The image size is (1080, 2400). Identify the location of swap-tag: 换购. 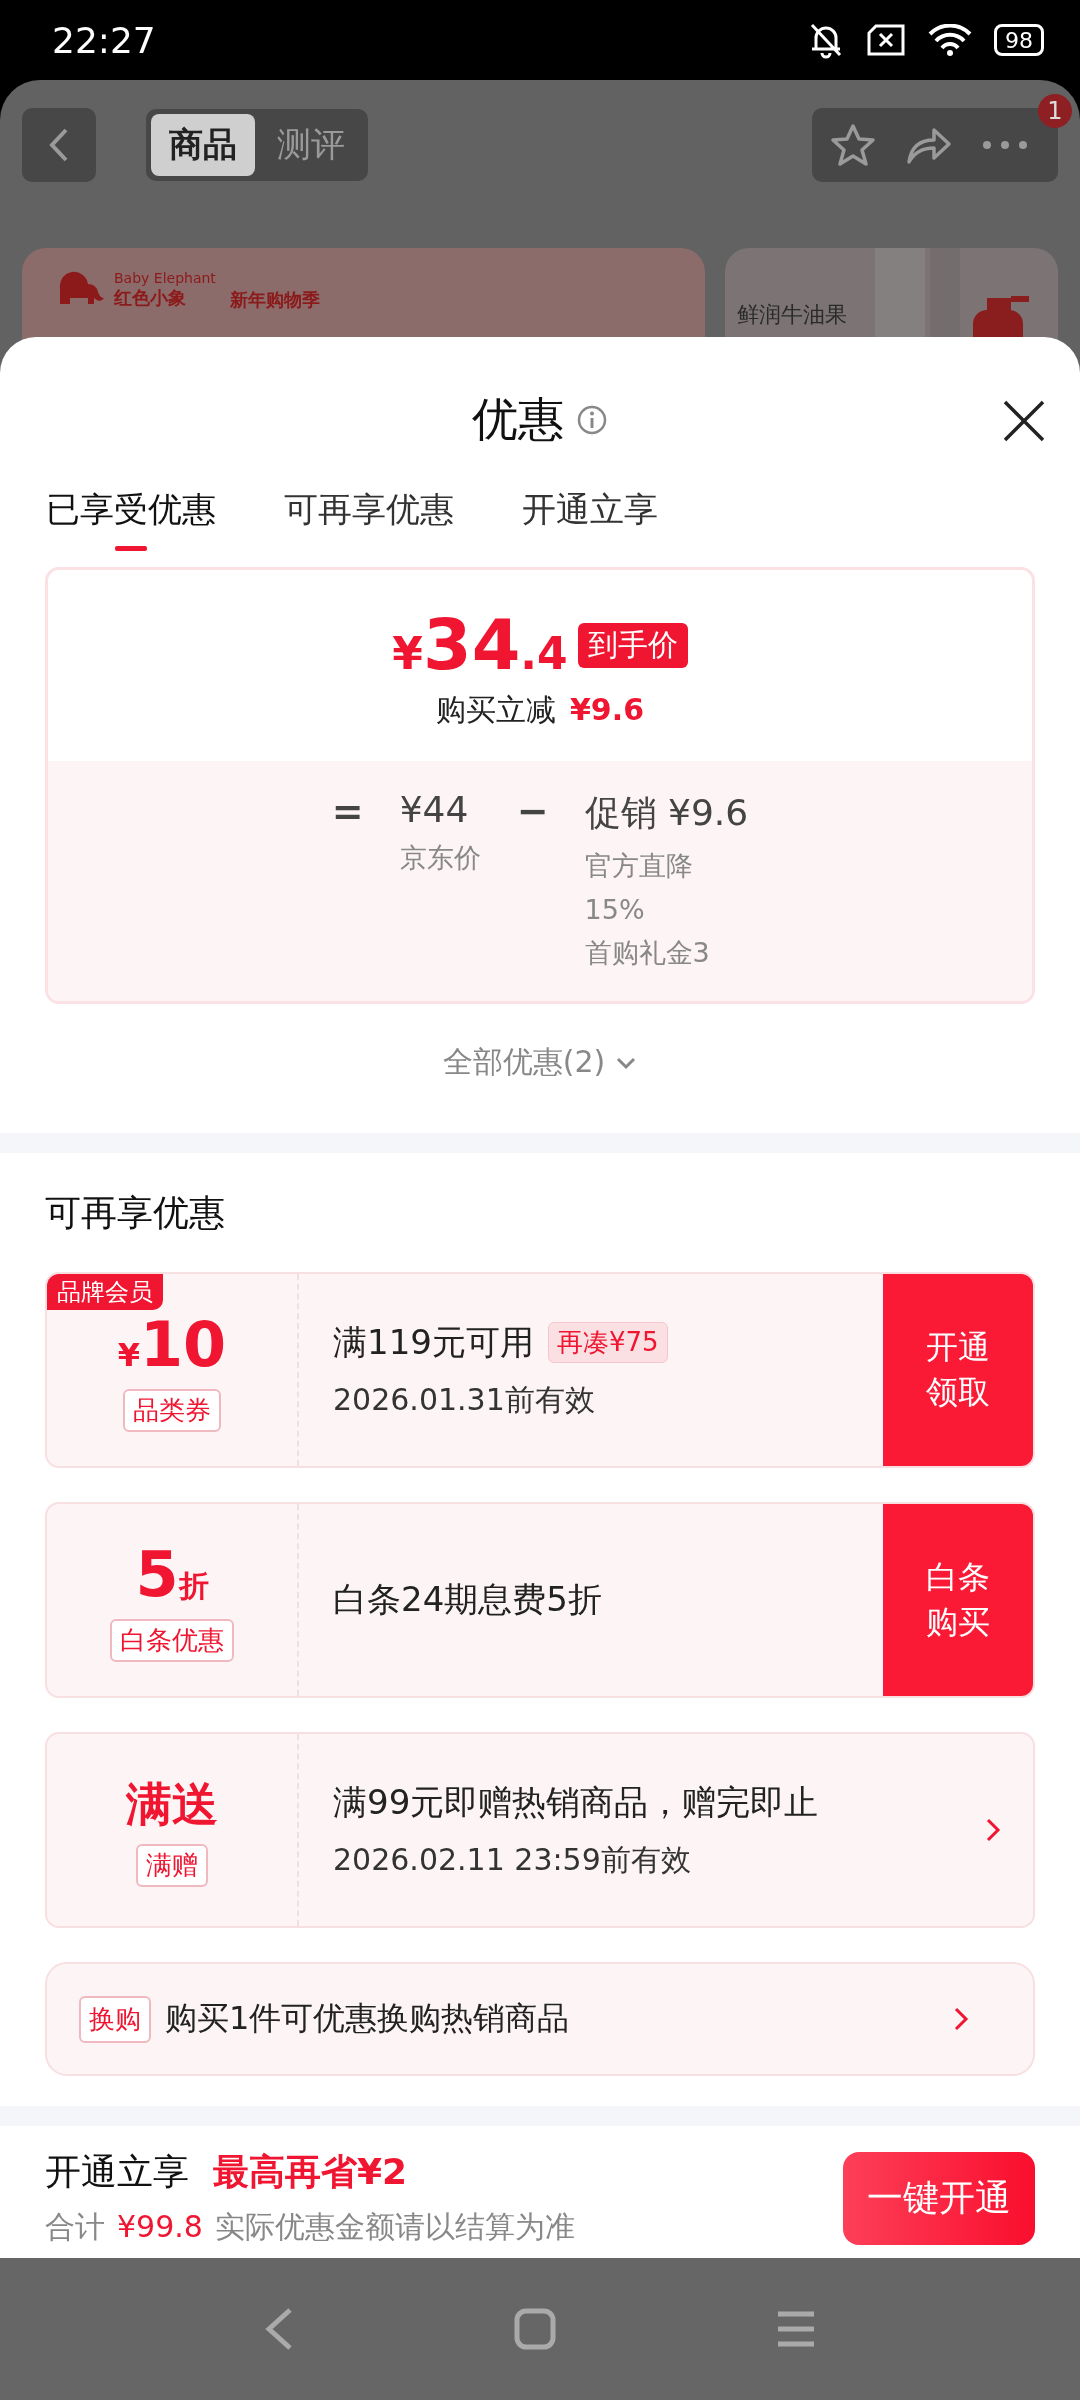
(115, 2019).